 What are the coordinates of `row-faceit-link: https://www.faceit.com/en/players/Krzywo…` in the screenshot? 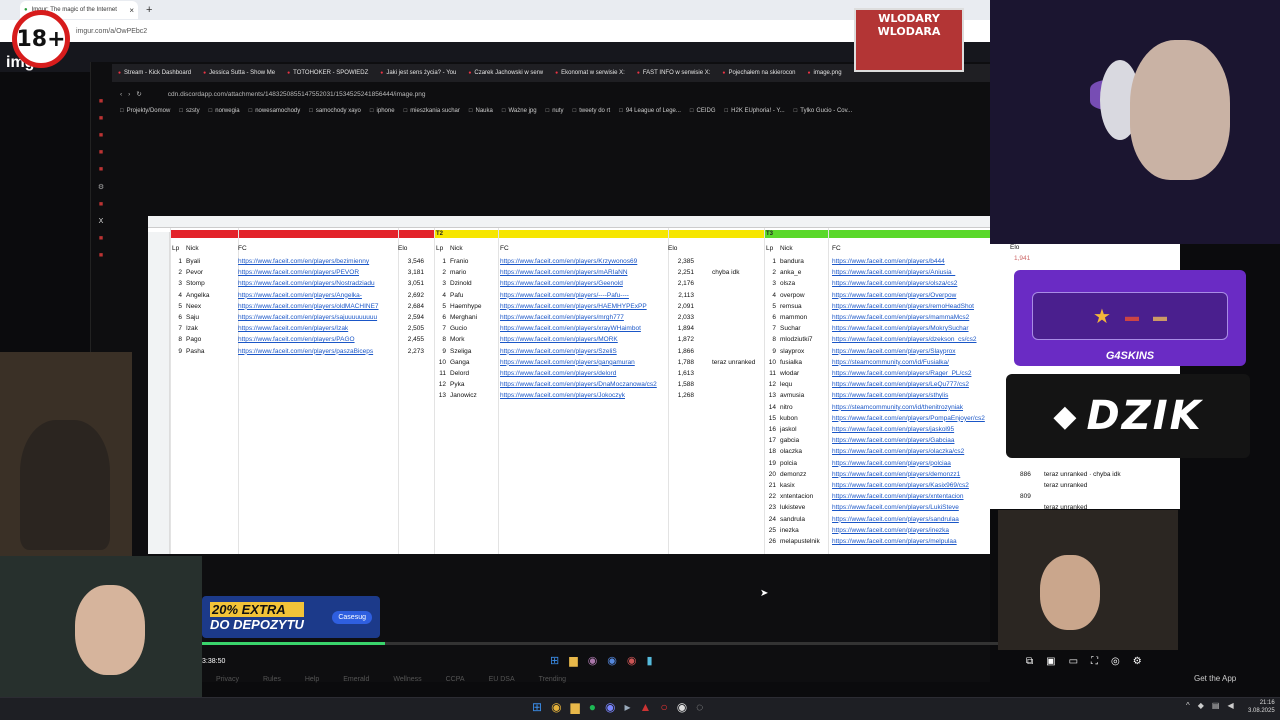 It's located at (584, 261).